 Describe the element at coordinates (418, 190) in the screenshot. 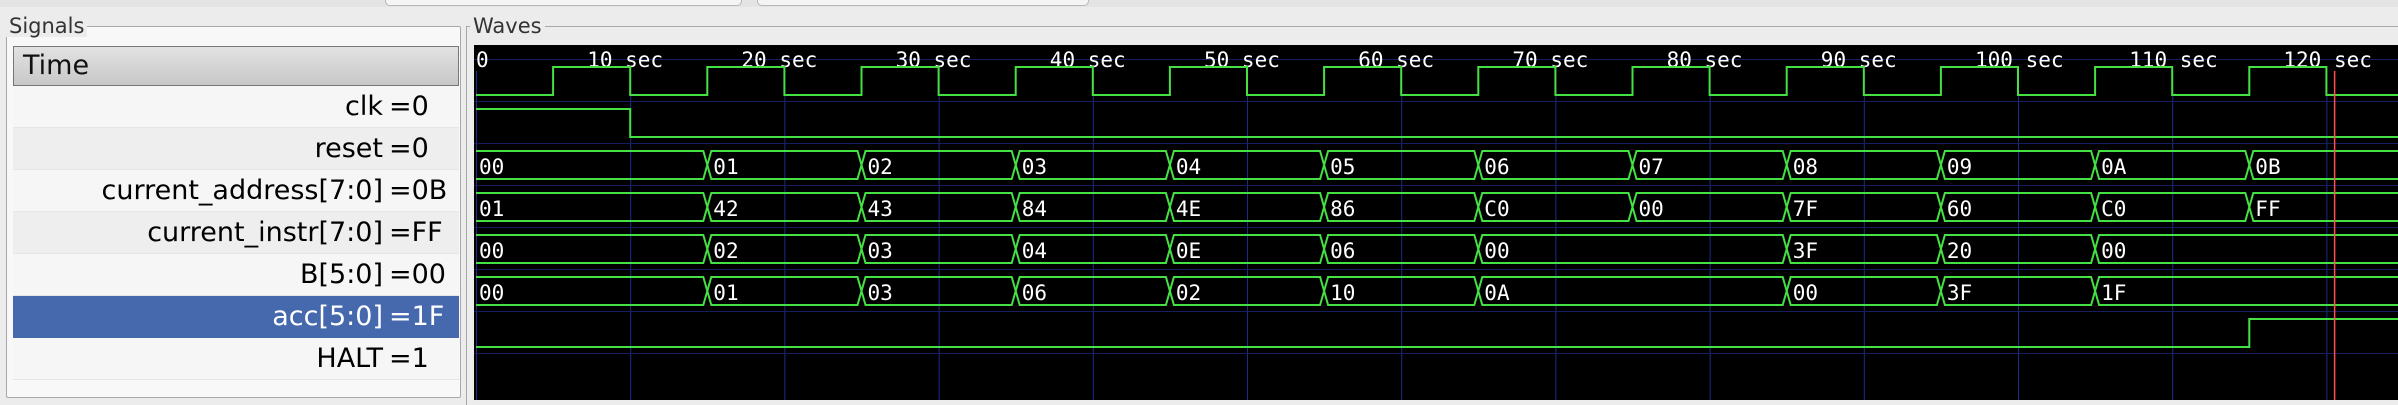

I see `signal-value: =0B` at that location.